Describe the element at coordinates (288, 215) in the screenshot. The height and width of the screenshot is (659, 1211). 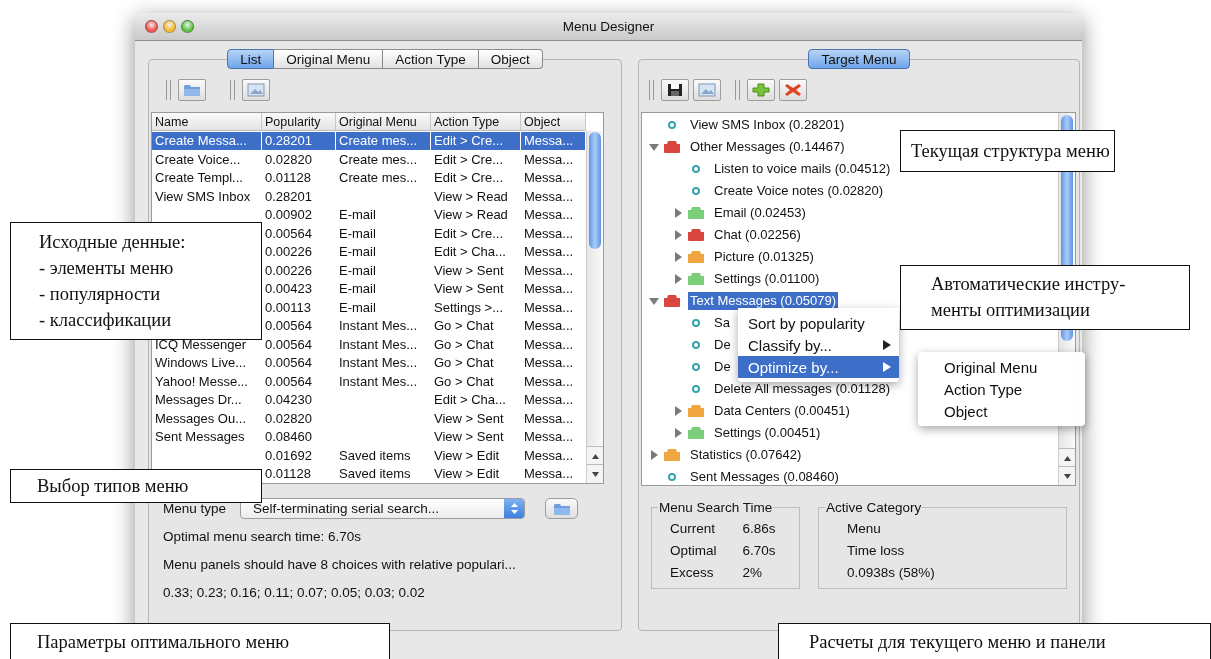
I see `table-cell-text: 0.00902` at that location.